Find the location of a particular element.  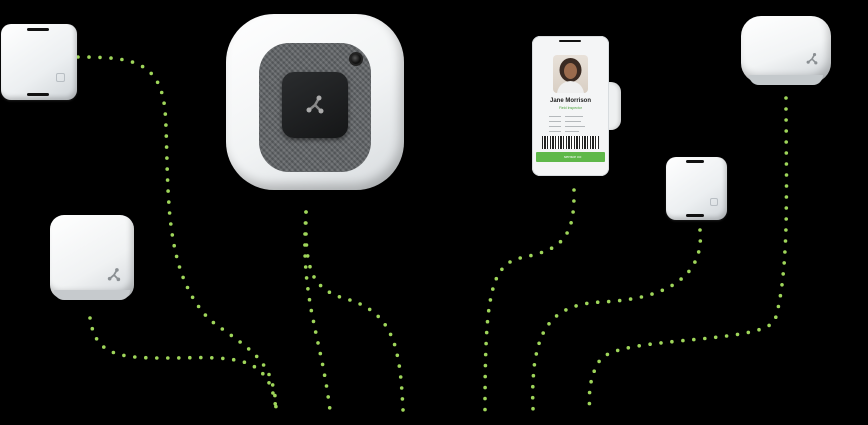

square-button-icon is located at coordinates (60, 77).